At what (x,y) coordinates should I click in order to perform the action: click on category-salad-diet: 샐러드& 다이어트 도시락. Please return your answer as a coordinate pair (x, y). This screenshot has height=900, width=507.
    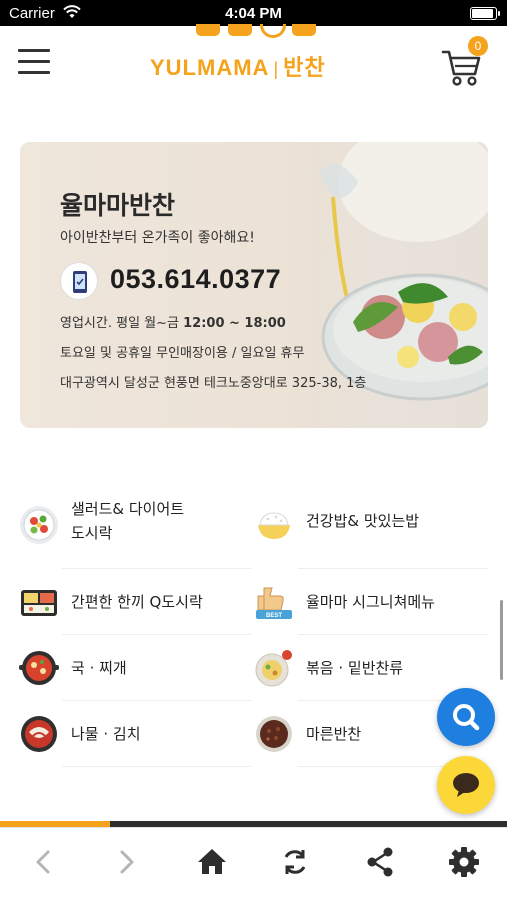
    Looking at the image, I should click on (126, 525).